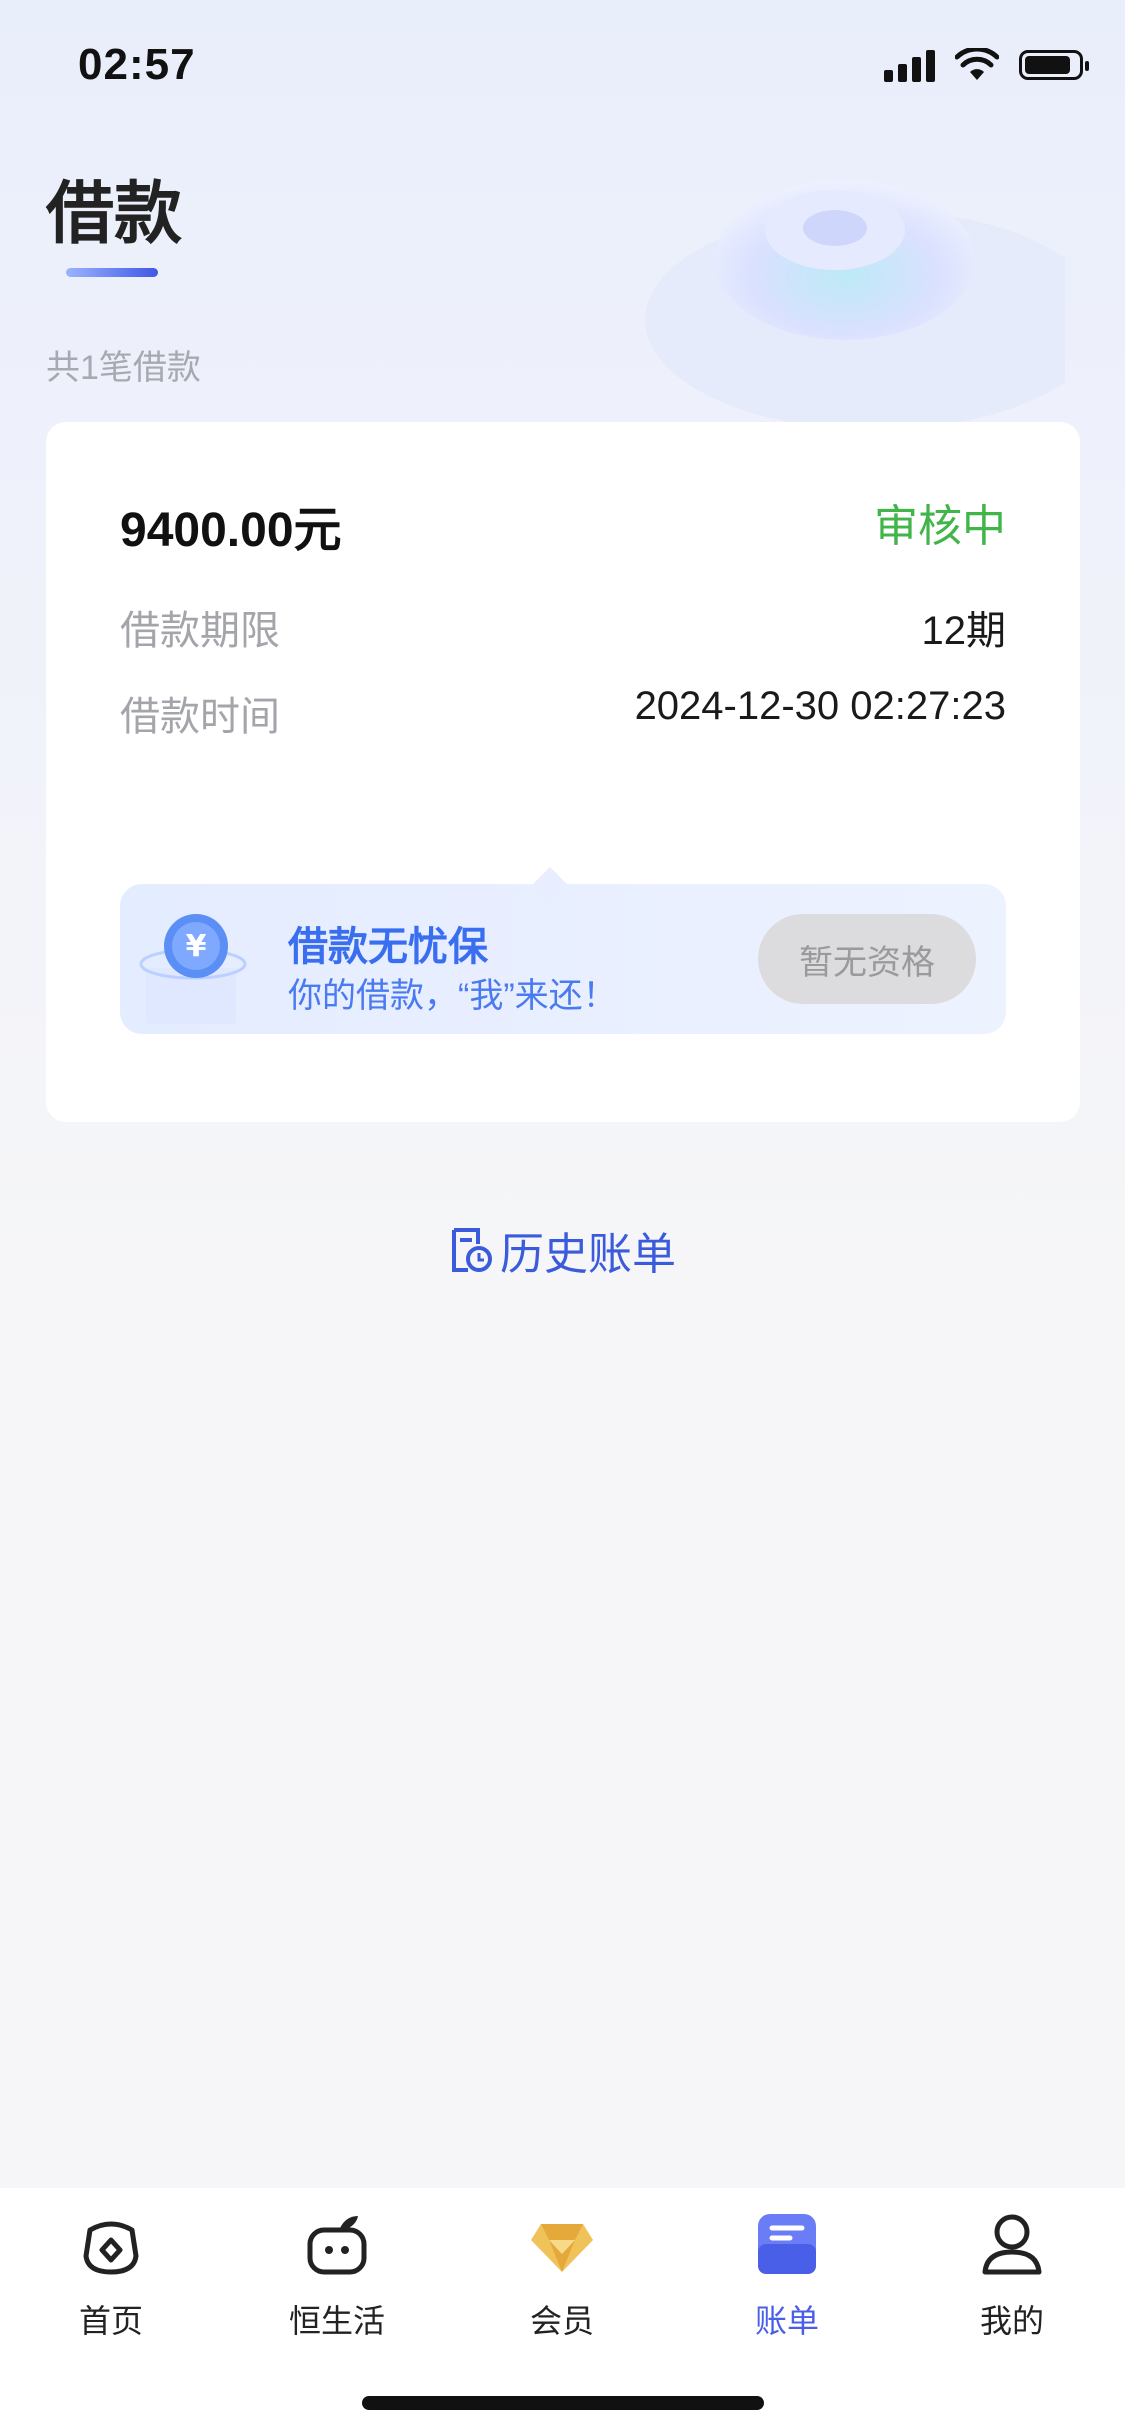 This screenshot has width=1125, height=2436. I want to click on loan-status-badge: 审核中, so click(940, 526).